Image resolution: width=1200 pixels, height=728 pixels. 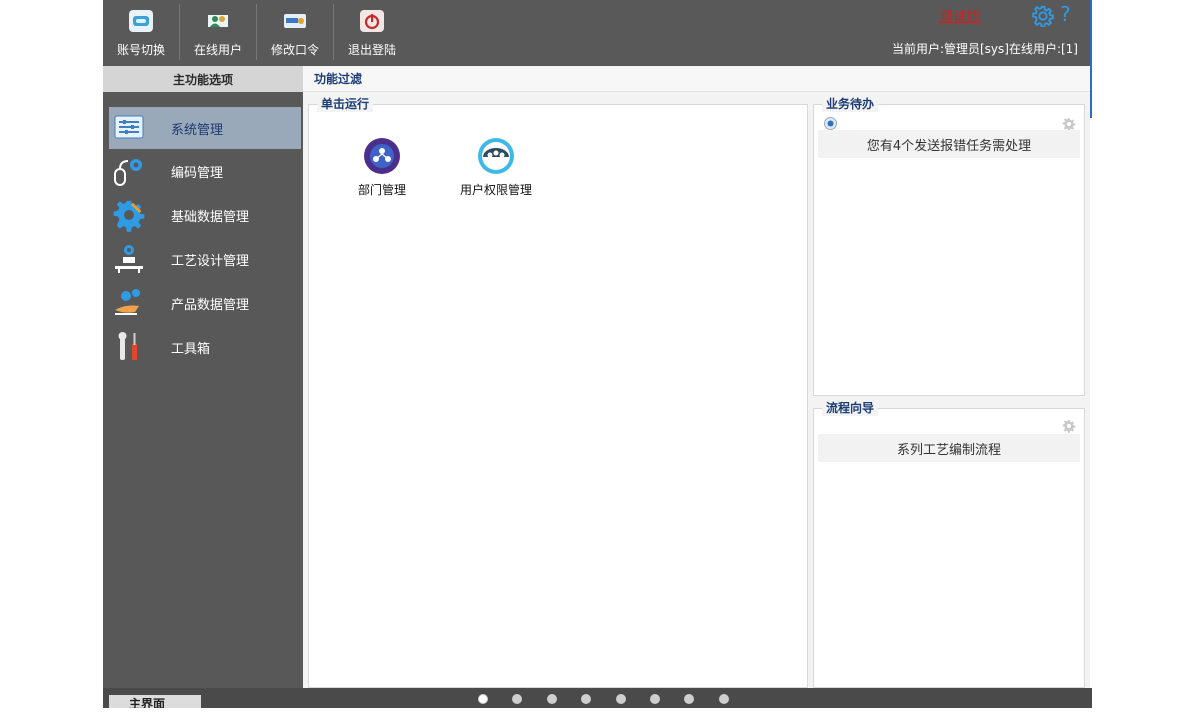 I want to click on window-edge-accent, so click(x=1091, y=59).